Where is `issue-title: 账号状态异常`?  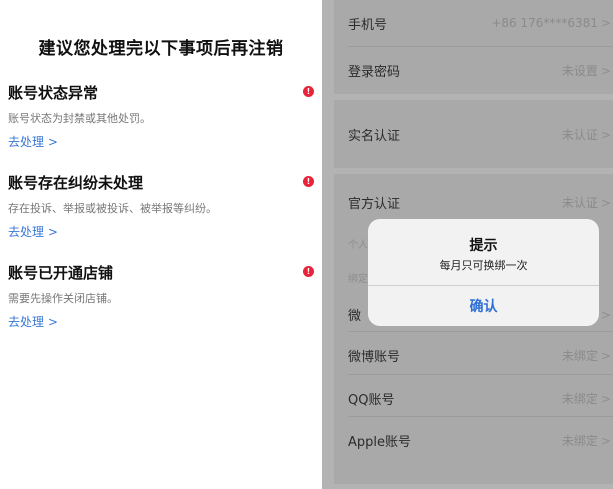
issue-title: 账号状态异常 is located at coordinates (53, 93).